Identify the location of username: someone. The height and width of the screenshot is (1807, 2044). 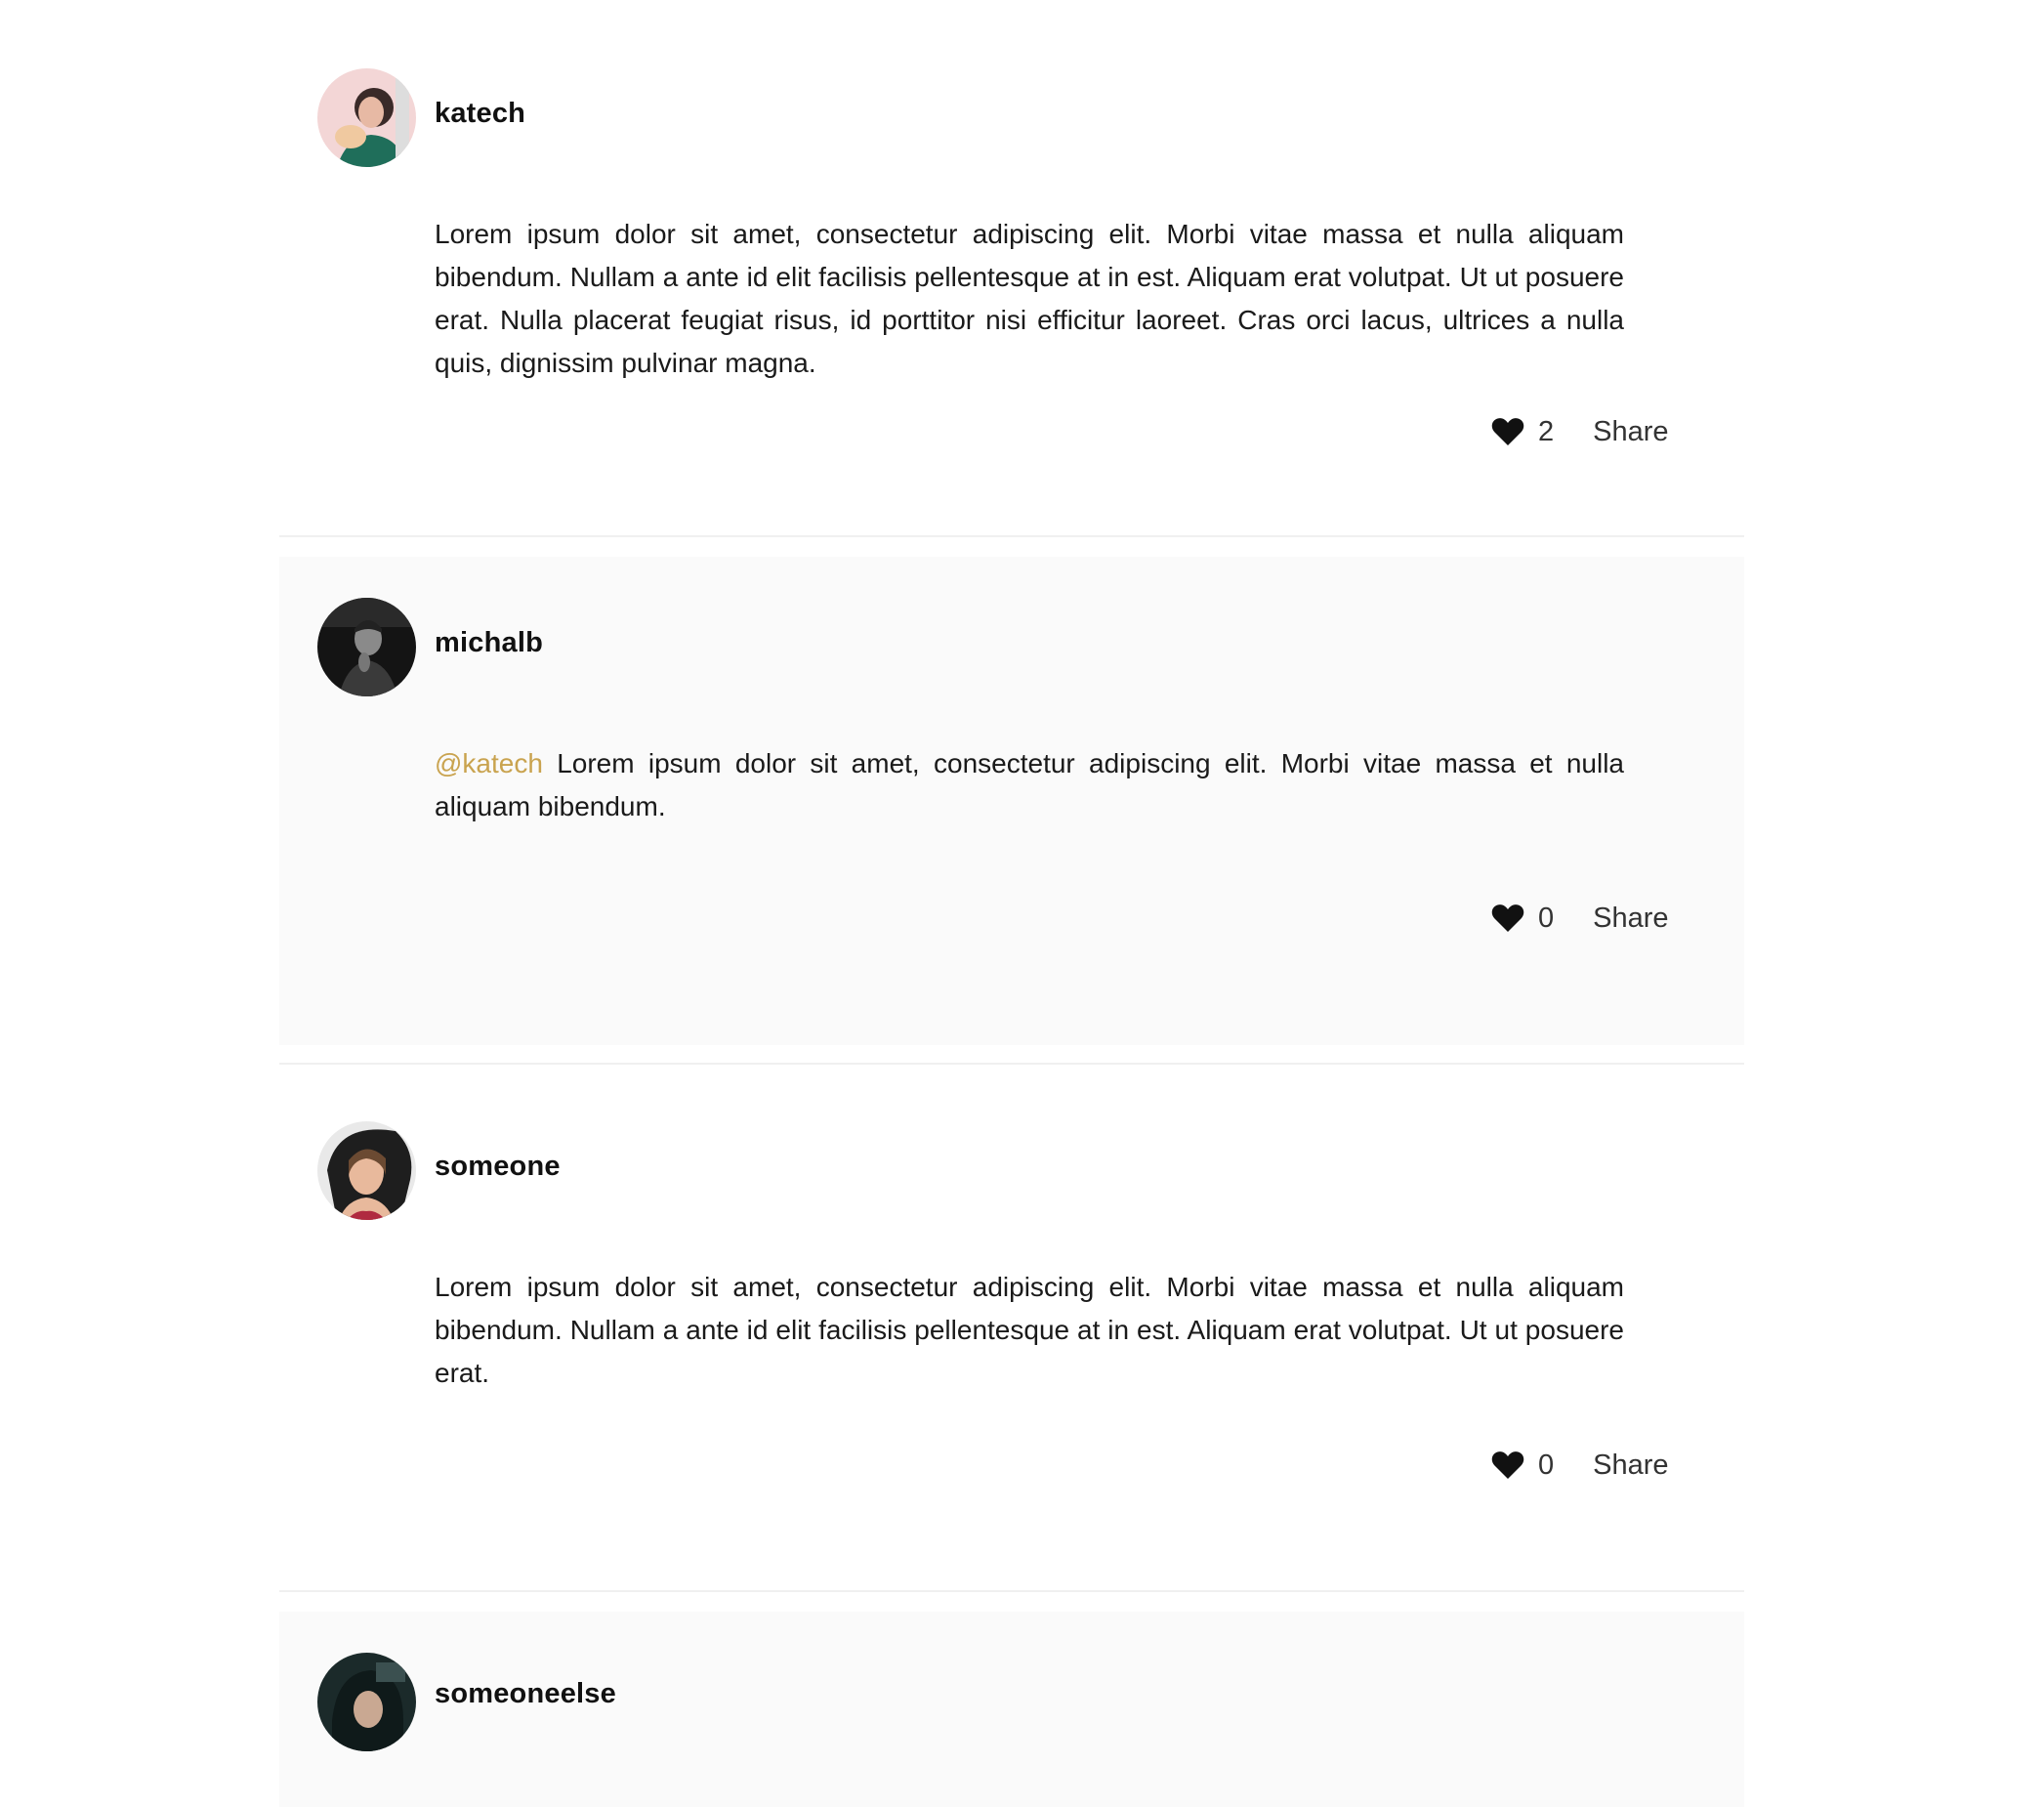
(498, 1167).